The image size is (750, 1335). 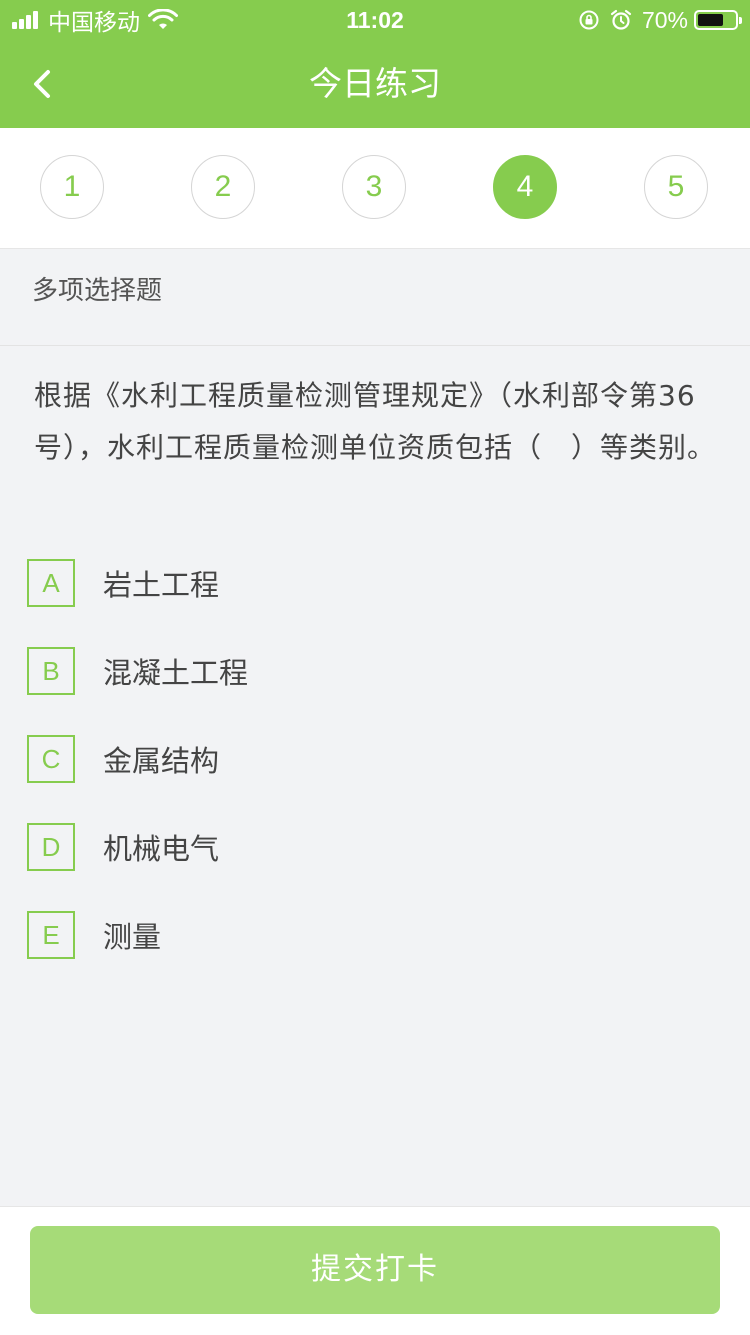 I want to click on question-step-bar: 1 2 3 4 5, so click(x=375, y=188).